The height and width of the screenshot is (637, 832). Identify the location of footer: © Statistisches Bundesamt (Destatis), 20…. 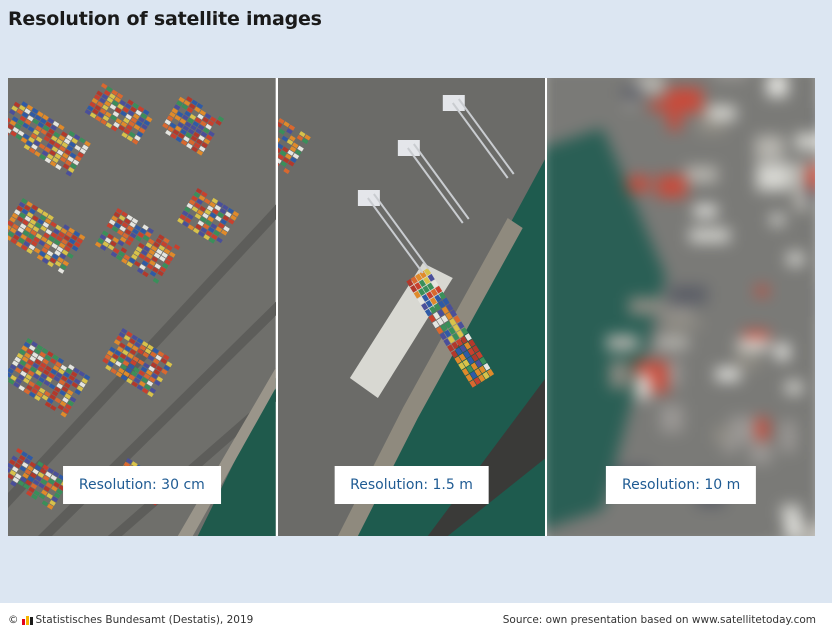
(416, 620).